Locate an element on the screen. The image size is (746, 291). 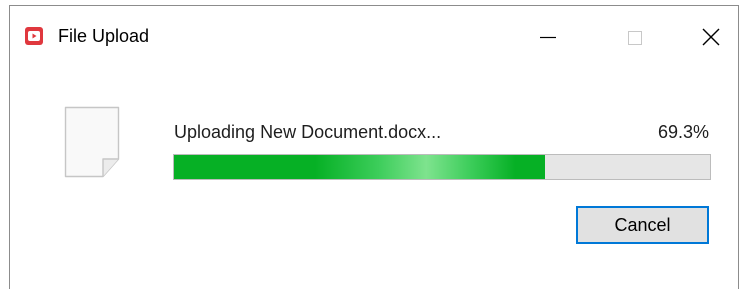
cancel-button: Cancel is located at coordinates (642, 225).